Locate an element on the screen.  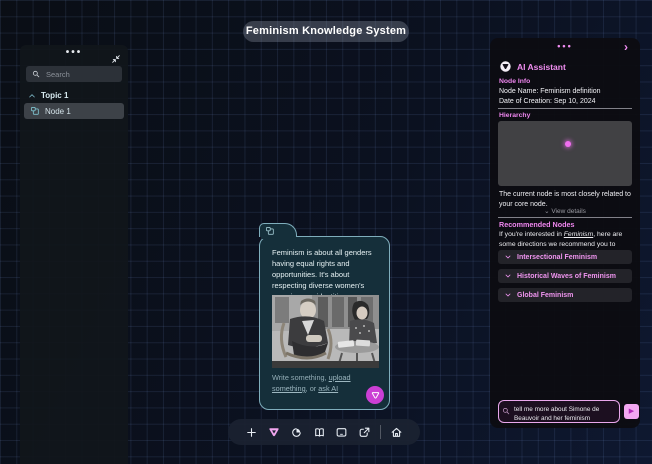
sticker-icon is located at coordinates (297, 432).